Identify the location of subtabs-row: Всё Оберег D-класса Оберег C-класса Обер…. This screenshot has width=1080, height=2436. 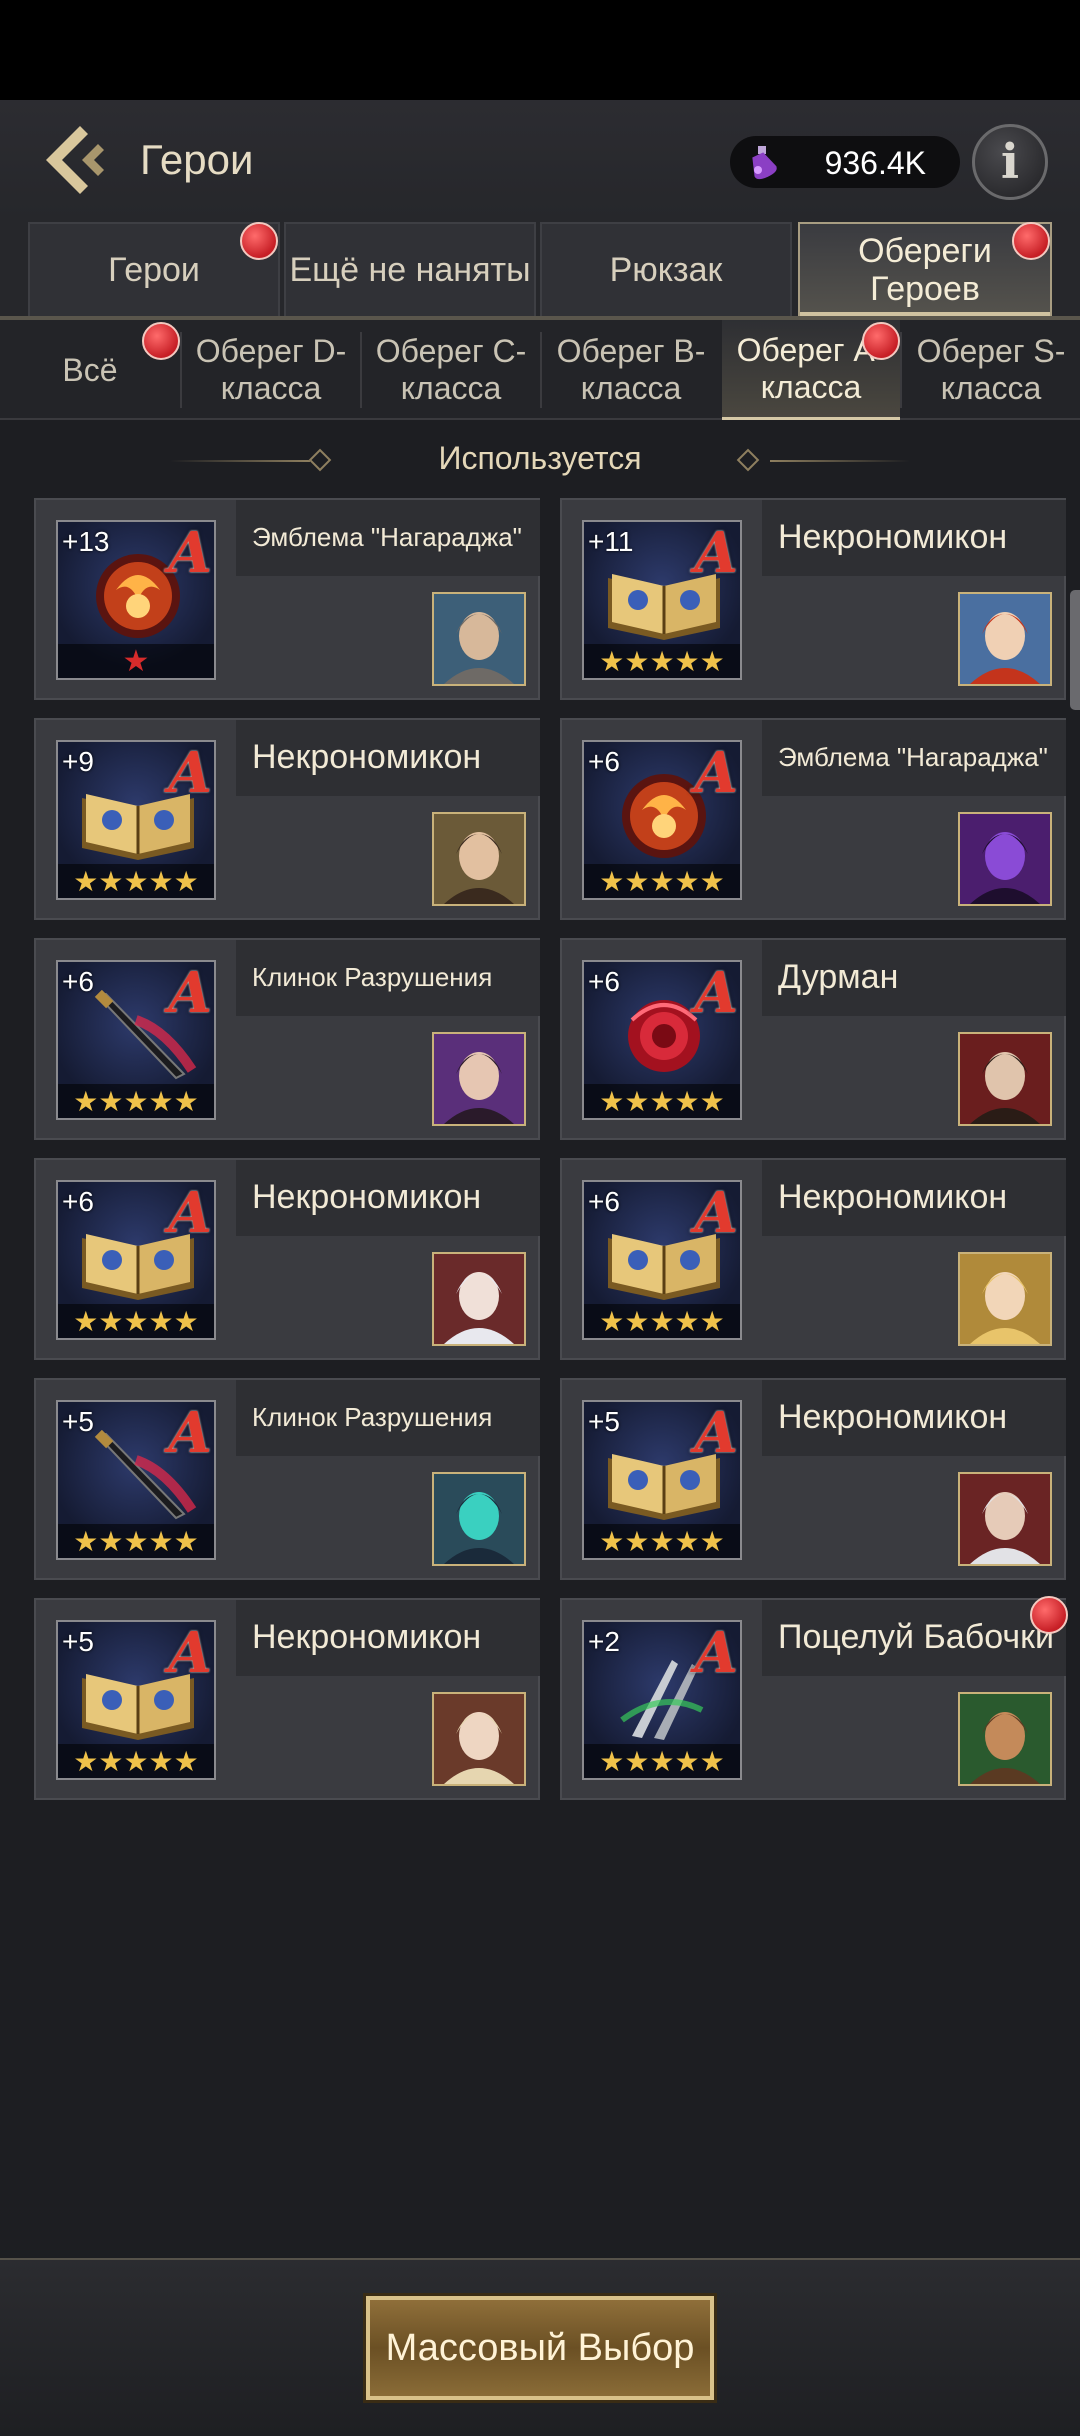
(540, 370).